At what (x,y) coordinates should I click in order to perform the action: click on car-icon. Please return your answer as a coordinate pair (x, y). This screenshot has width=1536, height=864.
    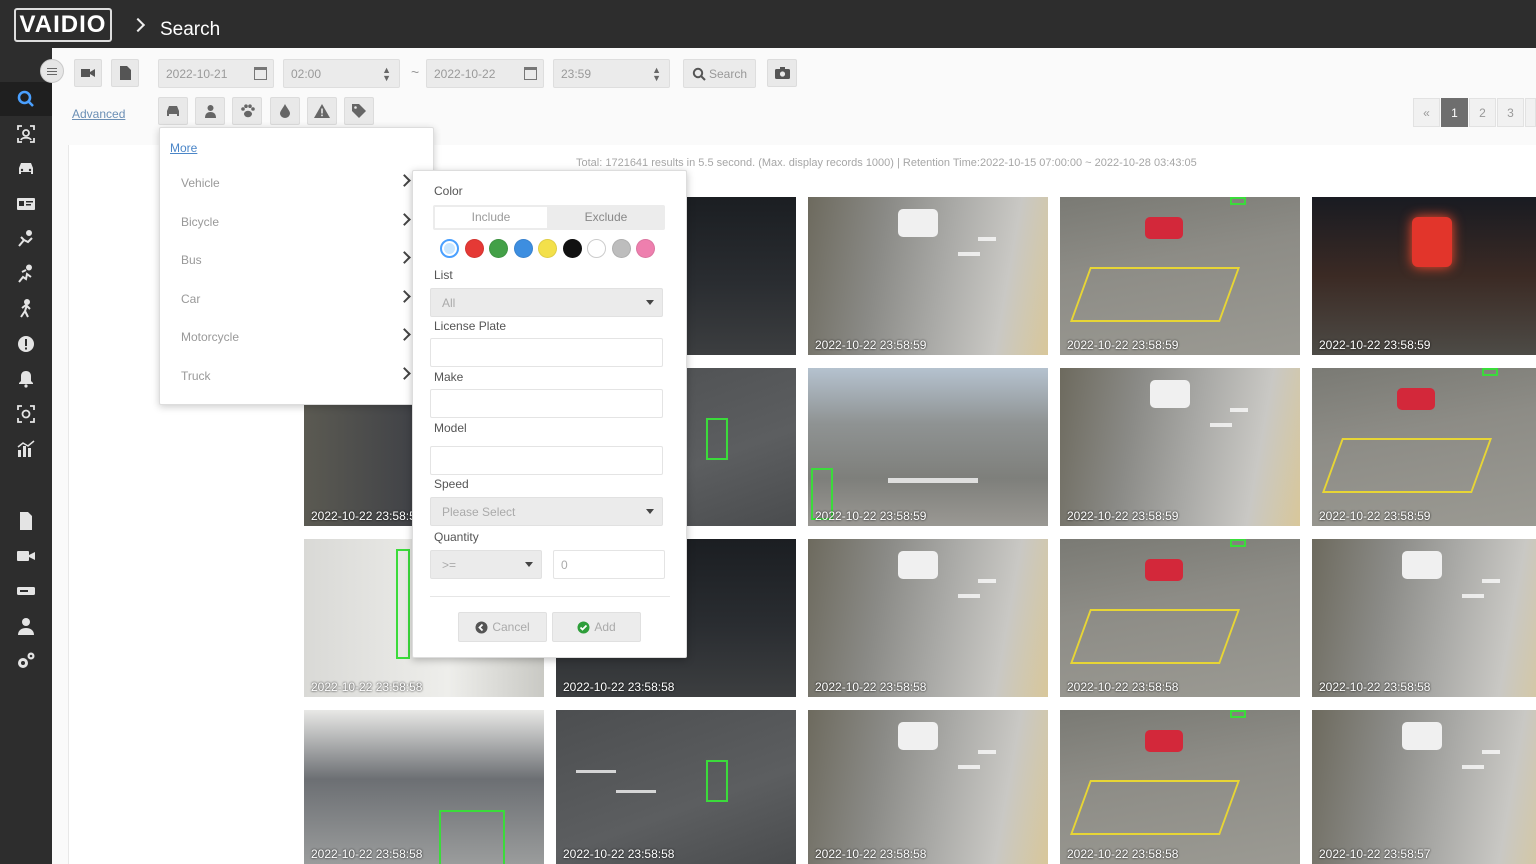
    Looking at the image, I should click on (26, 169).